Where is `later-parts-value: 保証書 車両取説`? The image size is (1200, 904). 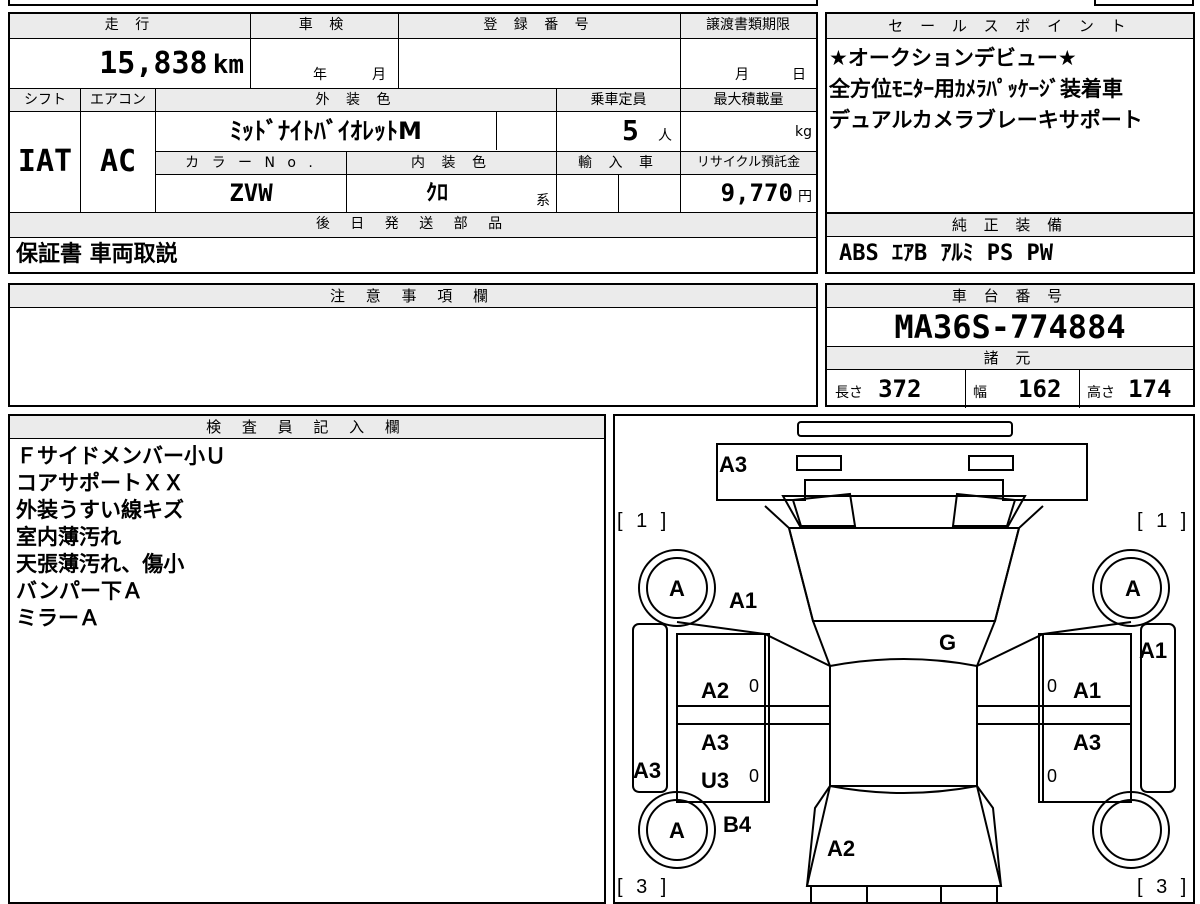
later-parts-value: 保証書 車両取説 is located at coordinates (97, 254).